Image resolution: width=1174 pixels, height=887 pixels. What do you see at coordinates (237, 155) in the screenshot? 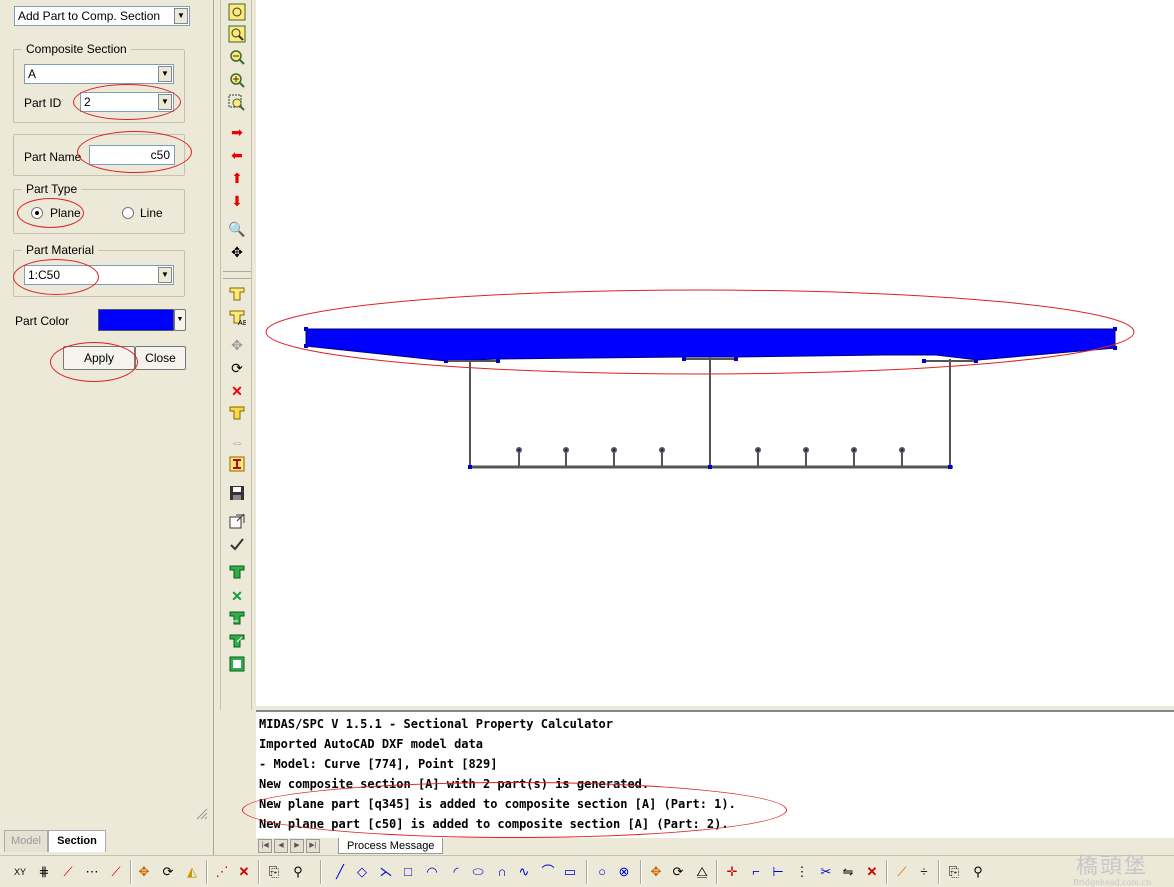
I see `pan-left-icon: ⬅` at bounding box center [237, 155].